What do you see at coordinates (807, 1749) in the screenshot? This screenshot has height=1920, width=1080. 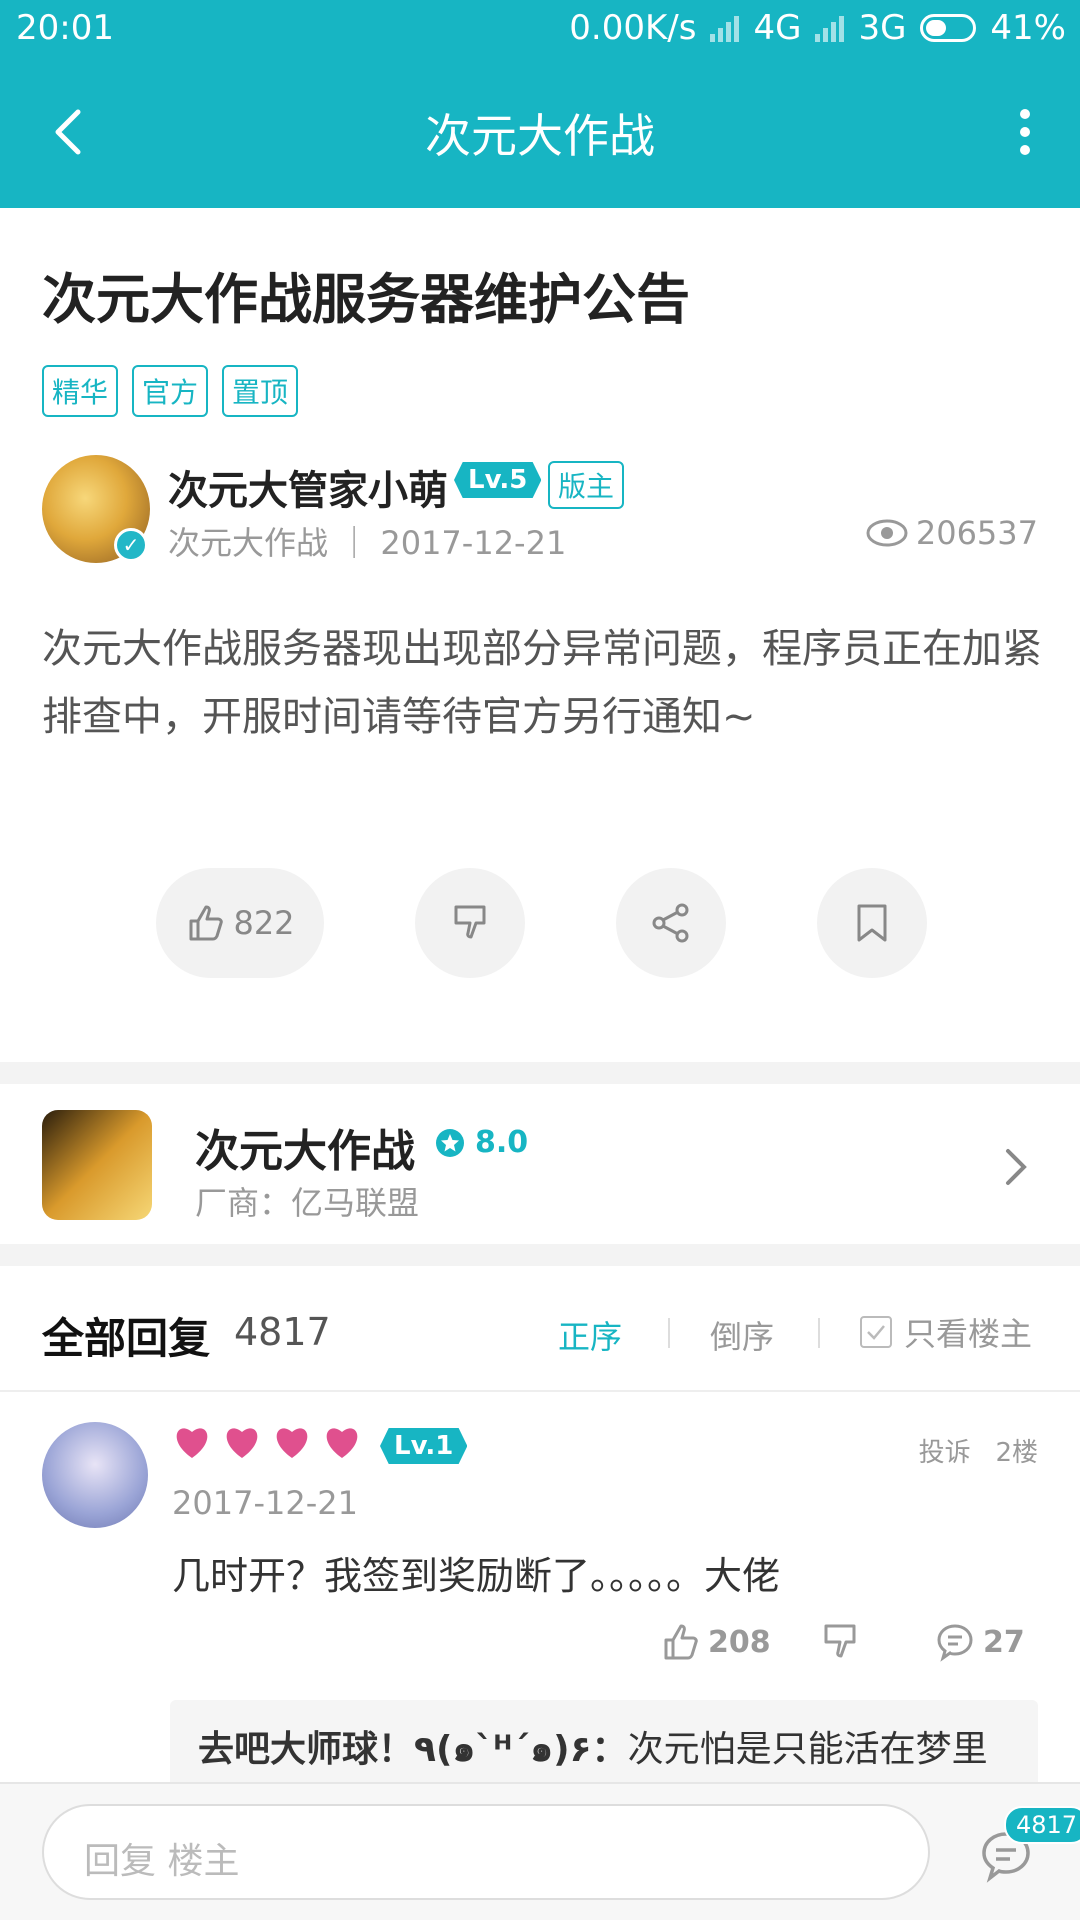 I see `sub-reply-text: 次元怕是只能活在梦里` at bounding box center [807, 1749].